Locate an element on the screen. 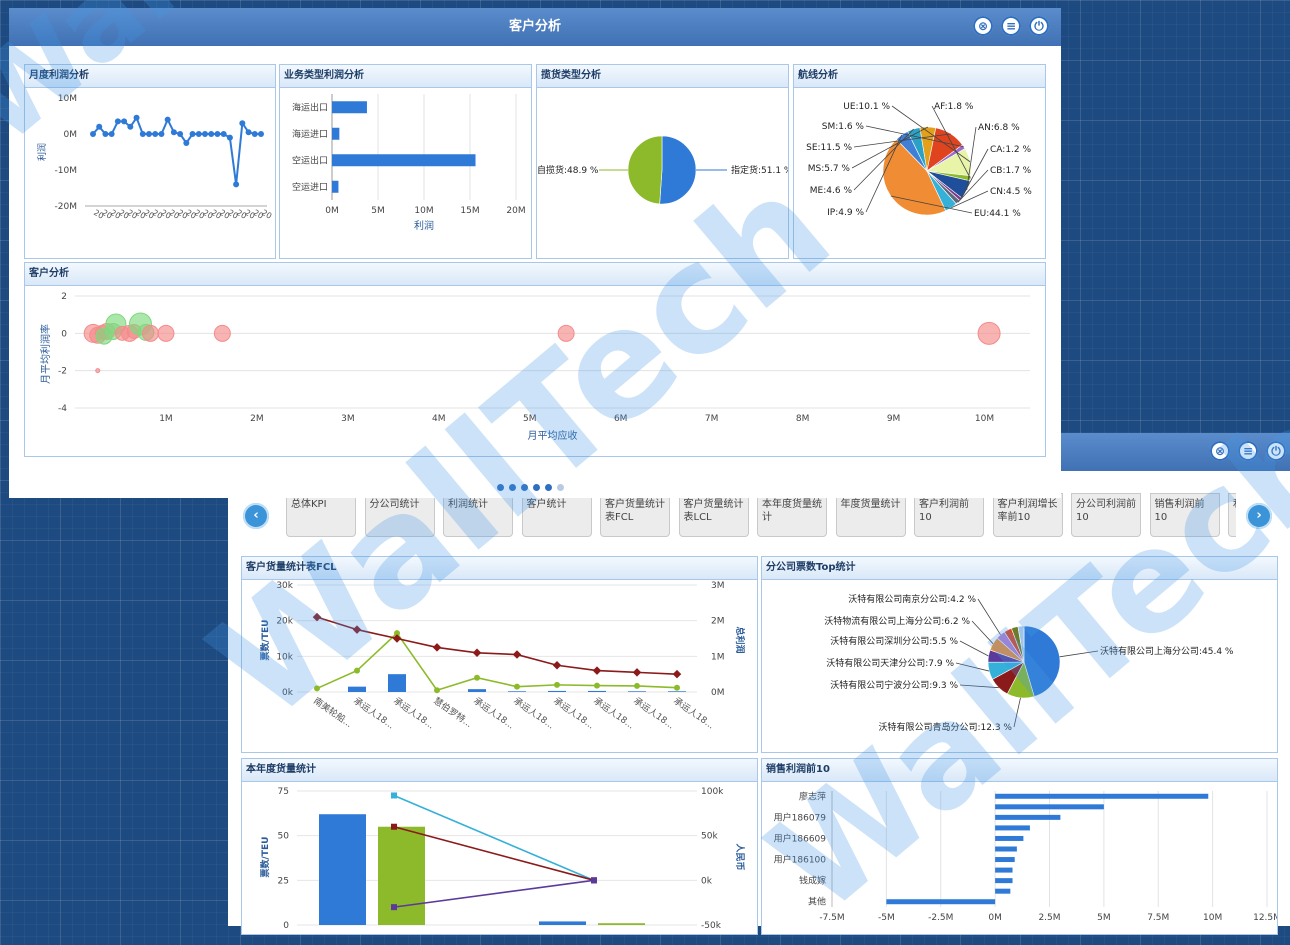 The width and height of the screenshot is (1290, 945). tab-4: 客户货量统计表FCL is located at coordinates (635, 515).